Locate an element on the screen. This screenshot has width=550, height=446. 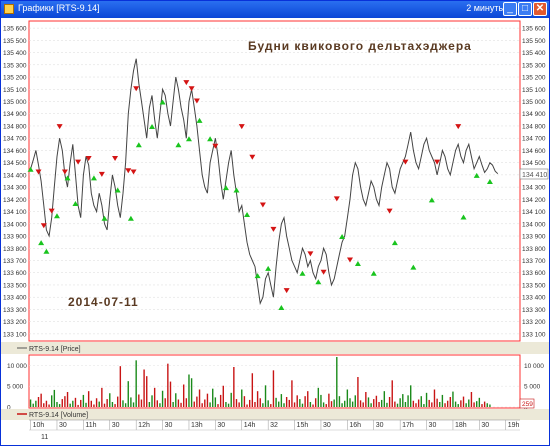
minimize-button: _ is located at coordinates (510, 9).